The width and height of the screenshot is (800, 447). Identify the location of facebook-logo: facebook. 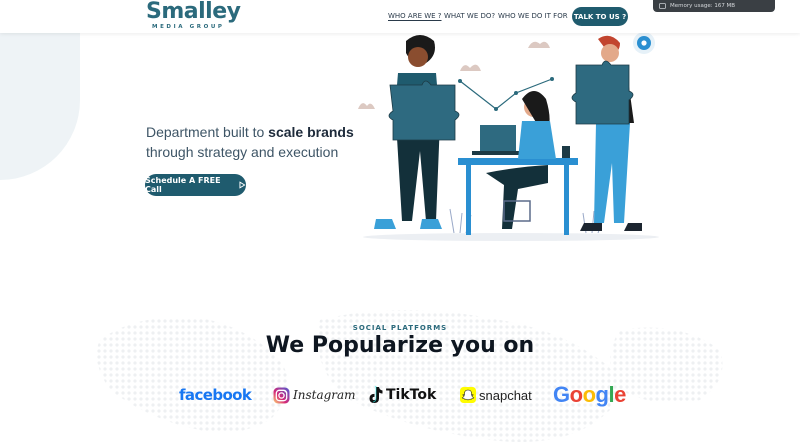
(215, 395).